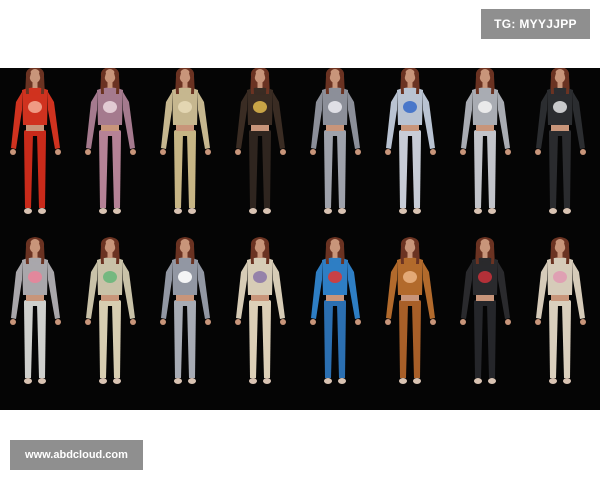 This screenshot has width=600, height=480. Describe the element at coordinates (76, 455) in the screenshot. I see `website-watermark: www.abdcloud.com` at that location.